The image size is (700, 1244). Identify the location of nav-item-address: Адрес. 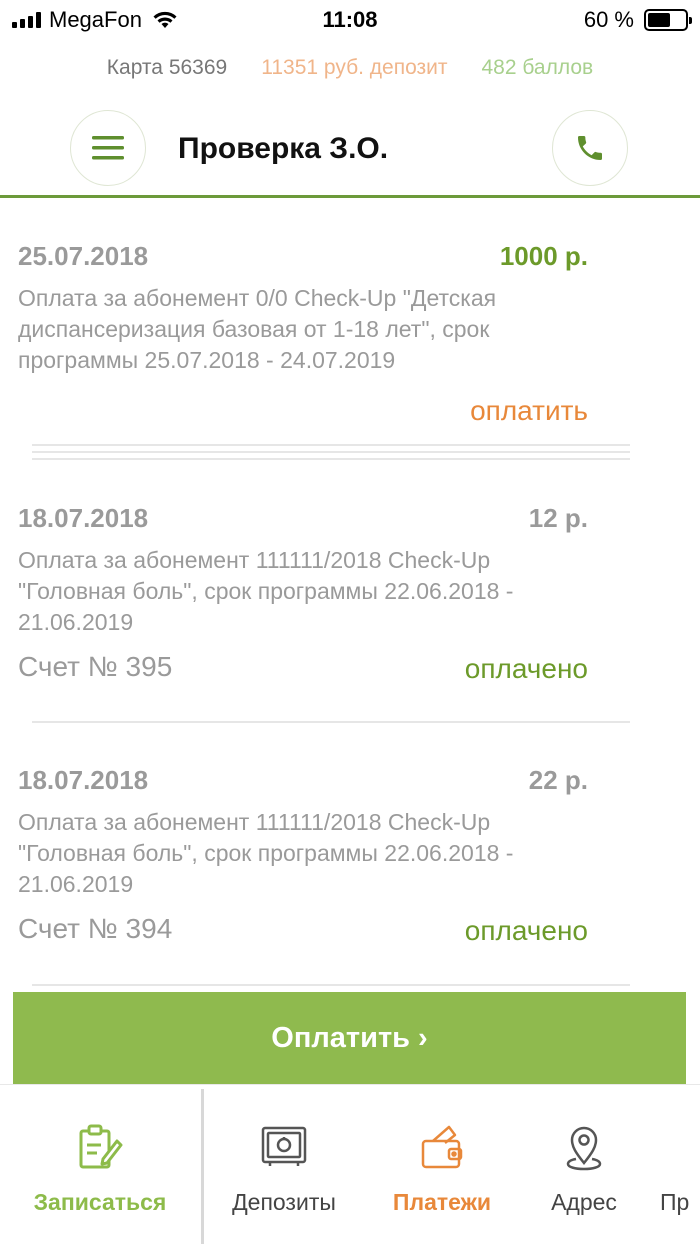
(584, 1164).